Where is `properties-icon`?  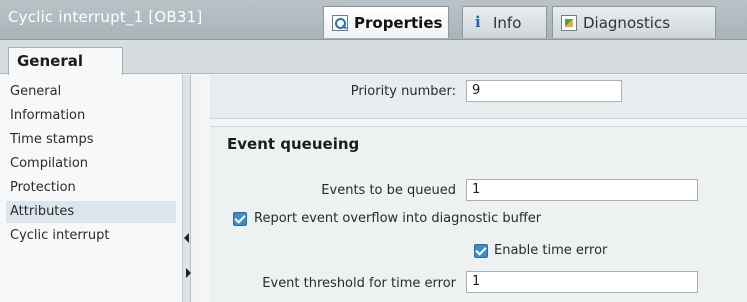 properties-icon is located at coordinates (340, 22).